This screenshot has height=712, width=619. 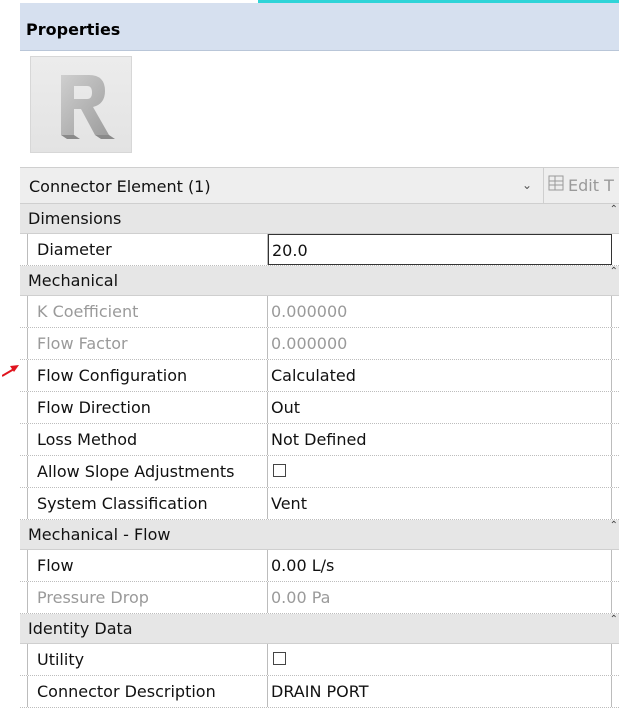 I want to click on group-title: Dimensions, so click(x=75, y=218).